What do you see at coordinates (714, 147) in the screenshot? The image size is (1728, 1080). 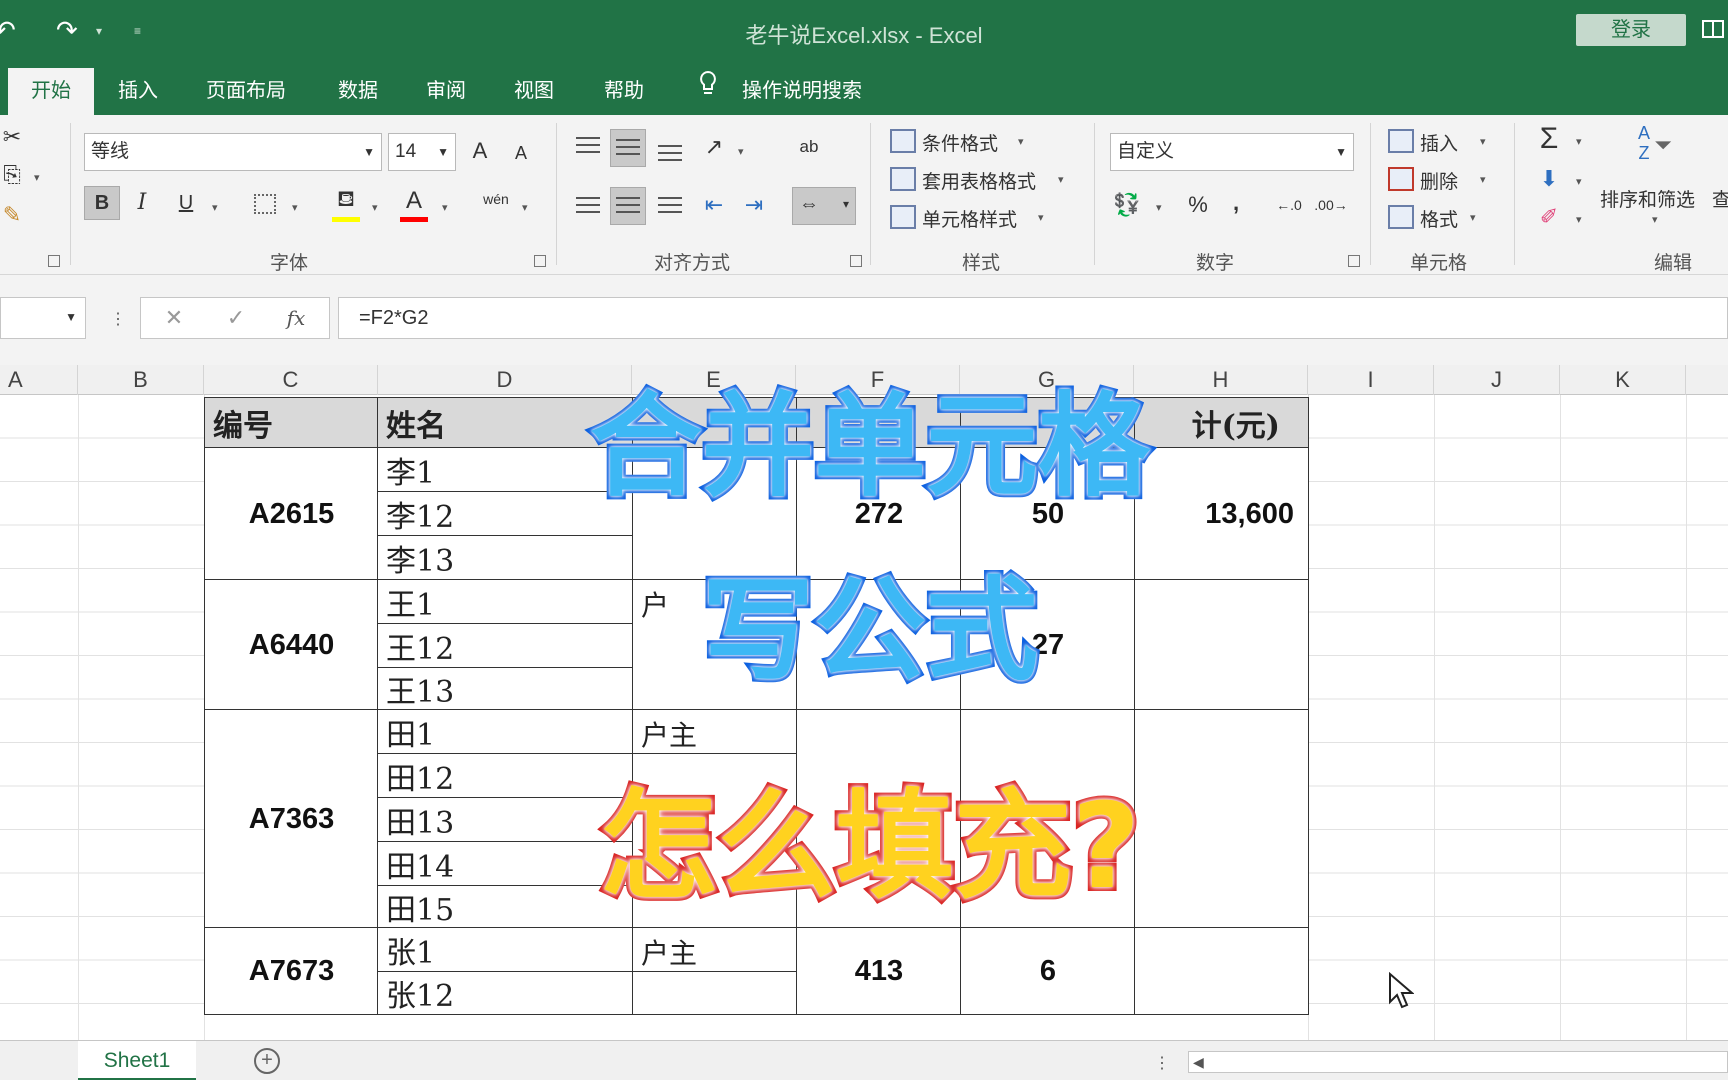 I see `orientation-icon: ↗` at bounding box center [714, 147].